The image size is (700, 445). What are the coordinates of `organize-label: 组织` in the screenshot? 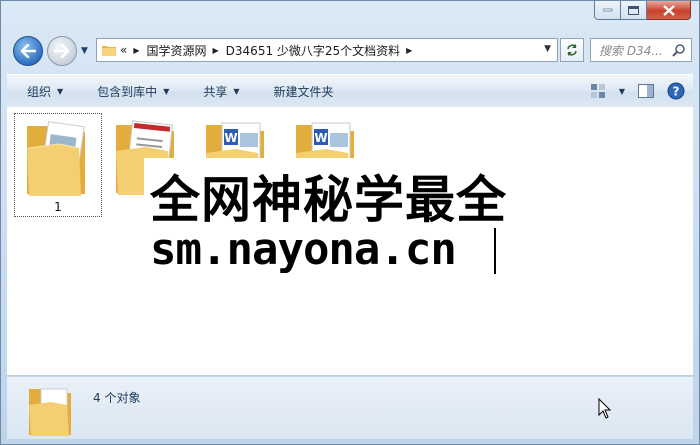 It's located at (39, 91).